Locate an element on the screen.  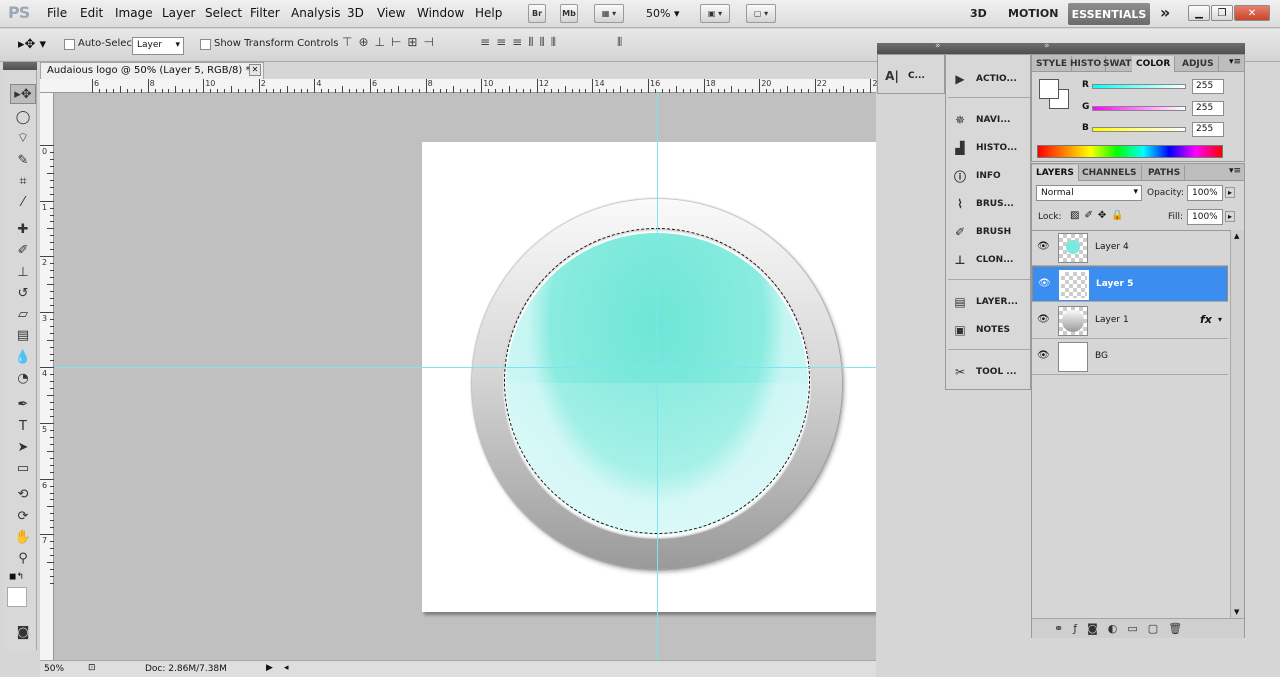
tab-color: COLOR is located at coordinates (1154, 64).